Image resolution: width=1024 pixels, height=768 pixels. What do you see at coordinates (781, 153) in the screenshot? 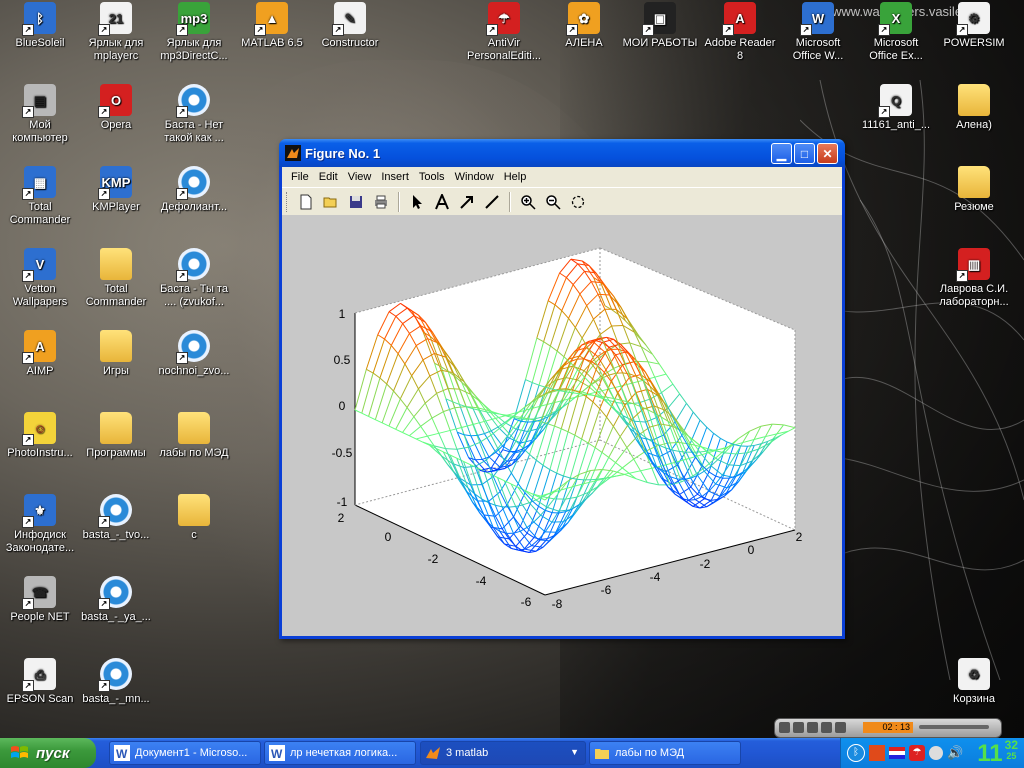
I see `minimize-button: ▁` at bounding box center [781, 153].